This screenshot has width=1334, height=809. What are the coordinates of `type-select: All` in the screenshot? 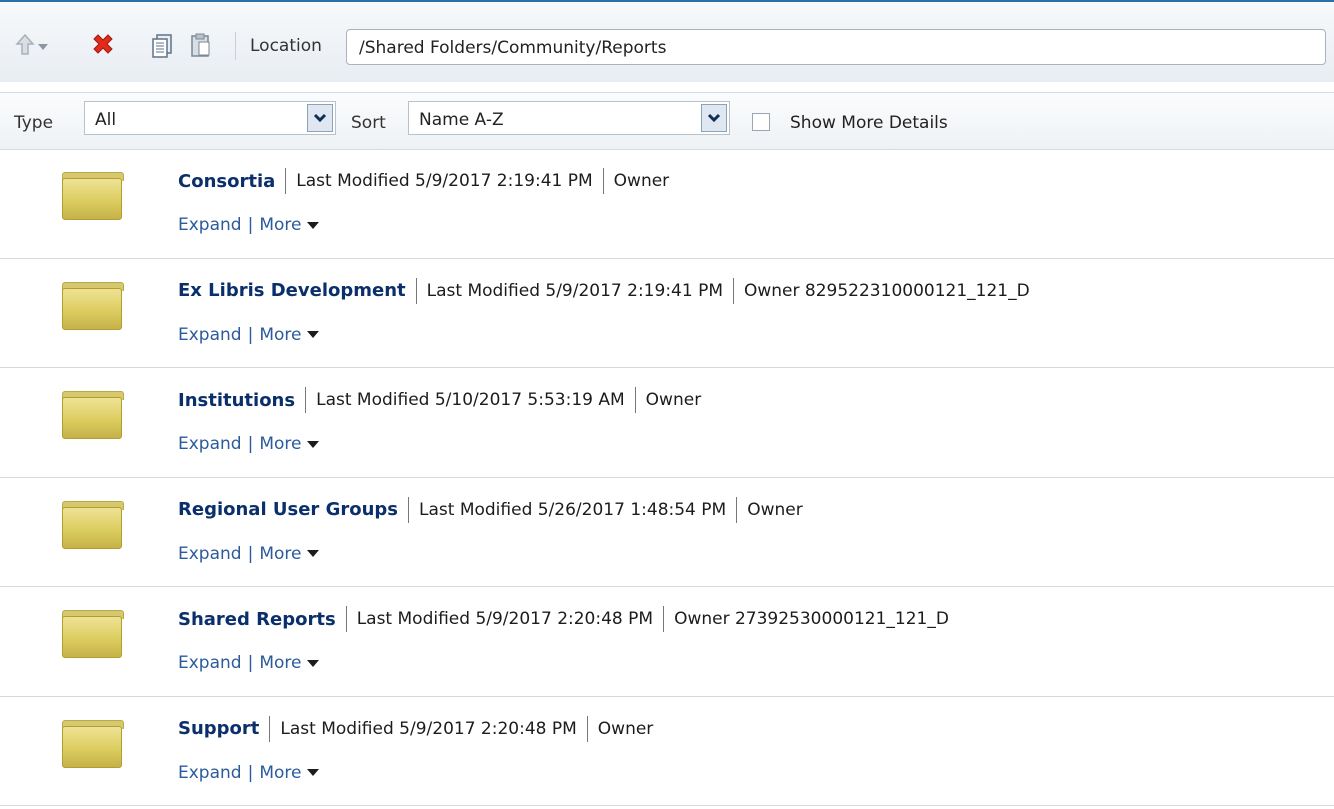 It's located at (210, 118).